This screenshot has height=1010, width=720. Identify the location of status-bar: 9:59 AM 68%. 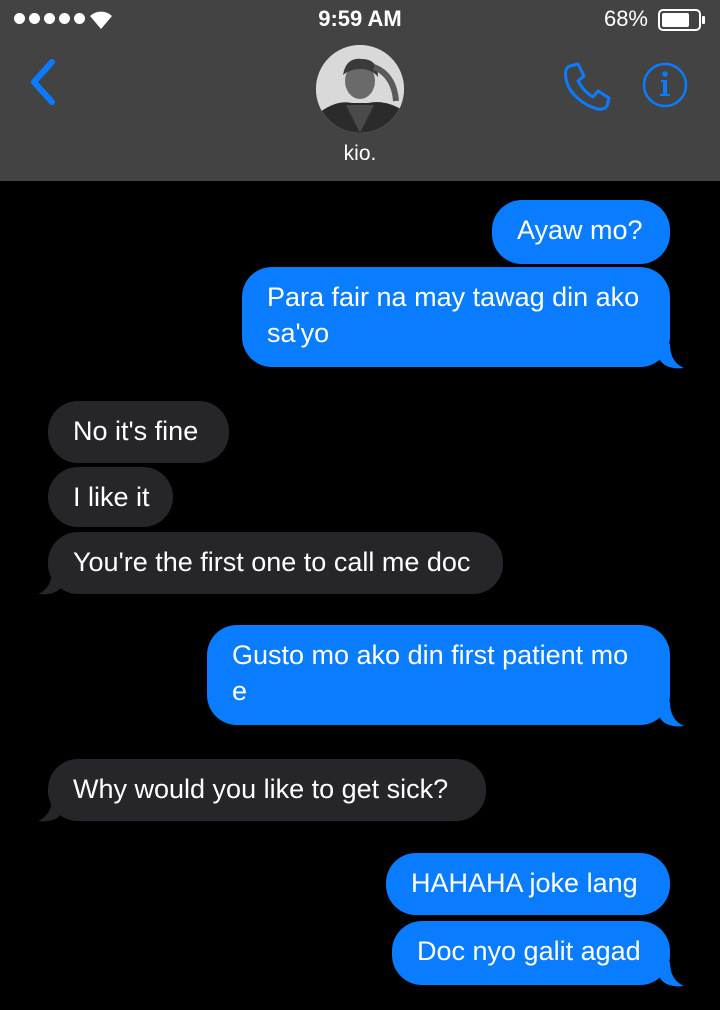
(360, 20).